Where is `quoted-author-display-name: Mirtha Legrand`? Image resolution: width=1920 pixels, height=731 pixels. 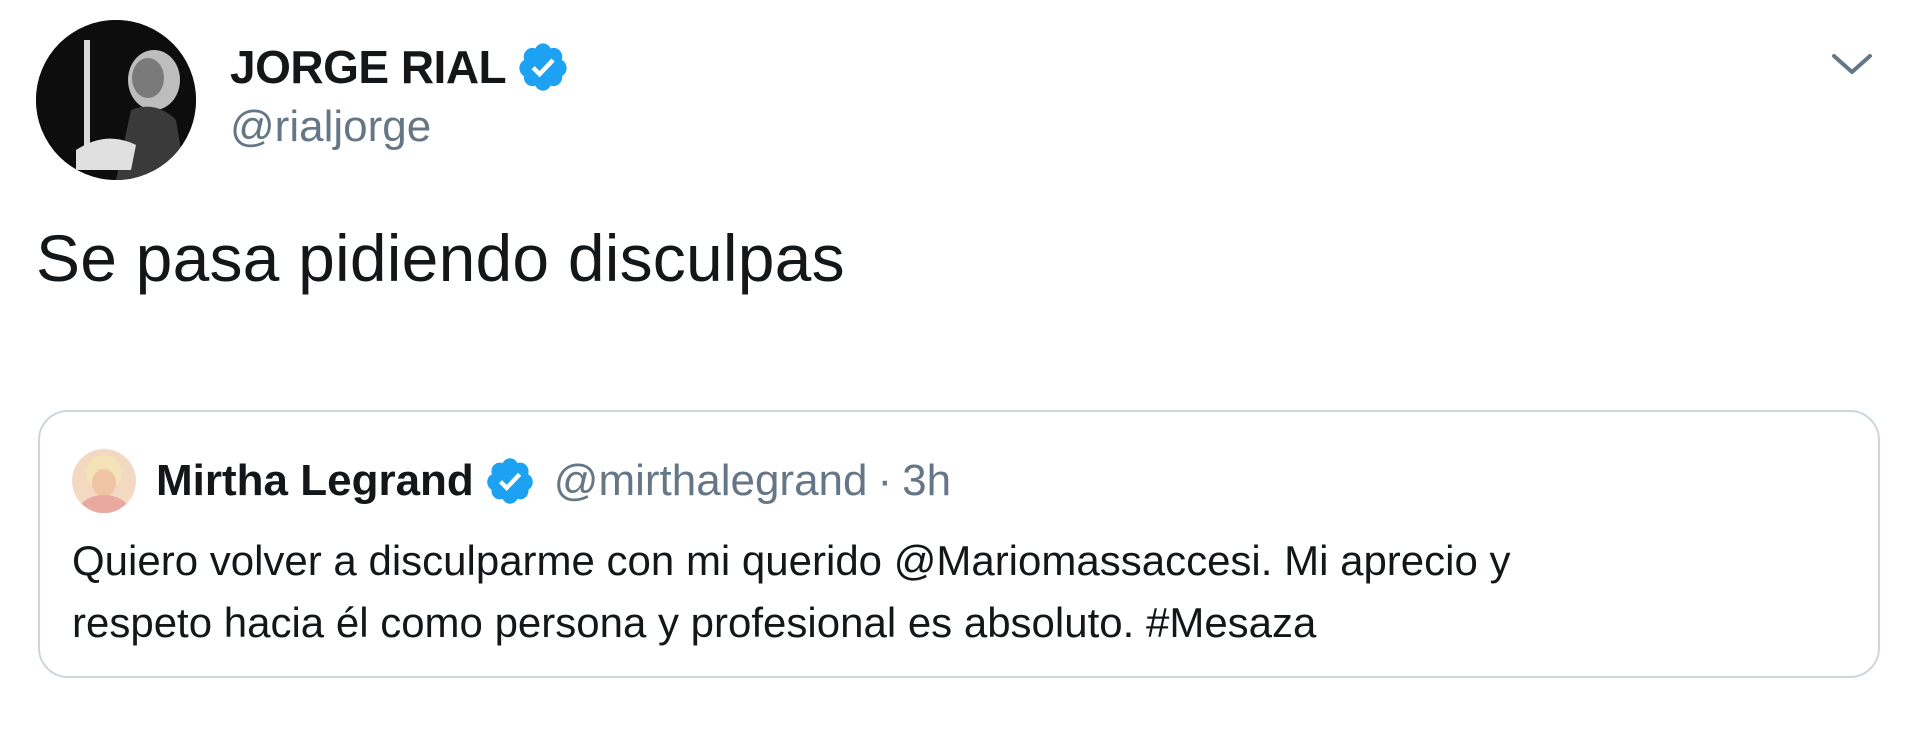
quoted-author-display-name: Mirtha Legrand is located at coordinates (315, 480).